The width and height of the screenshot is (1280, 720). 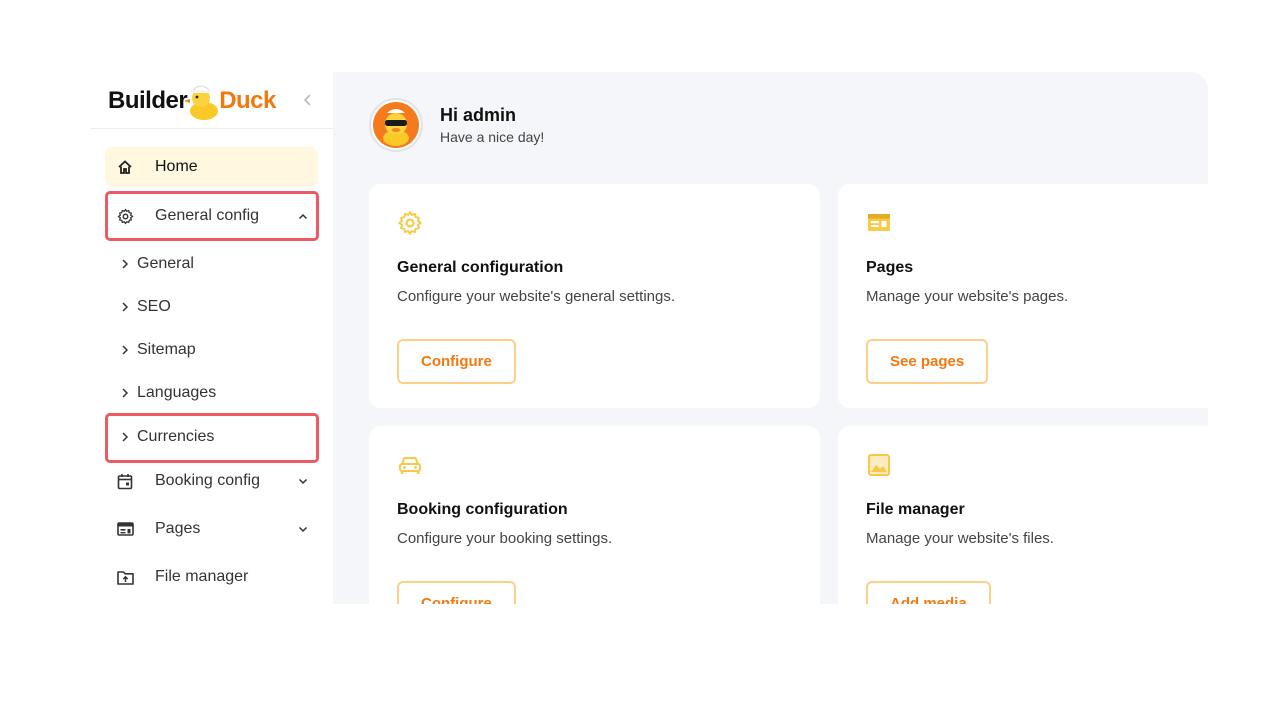 I want to click on card-title: General configuration, so click(x=480, y=267).